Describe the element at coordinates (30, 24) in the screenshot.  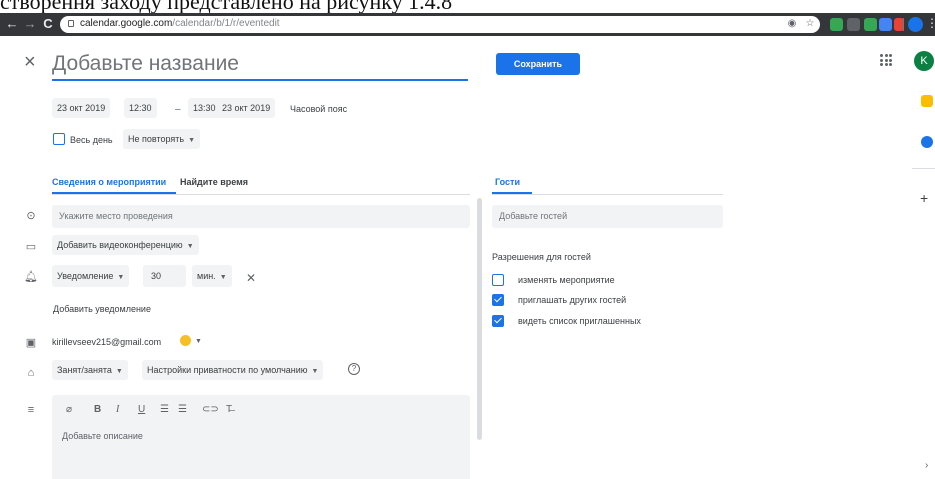
I see `forward-button: →` at that location.